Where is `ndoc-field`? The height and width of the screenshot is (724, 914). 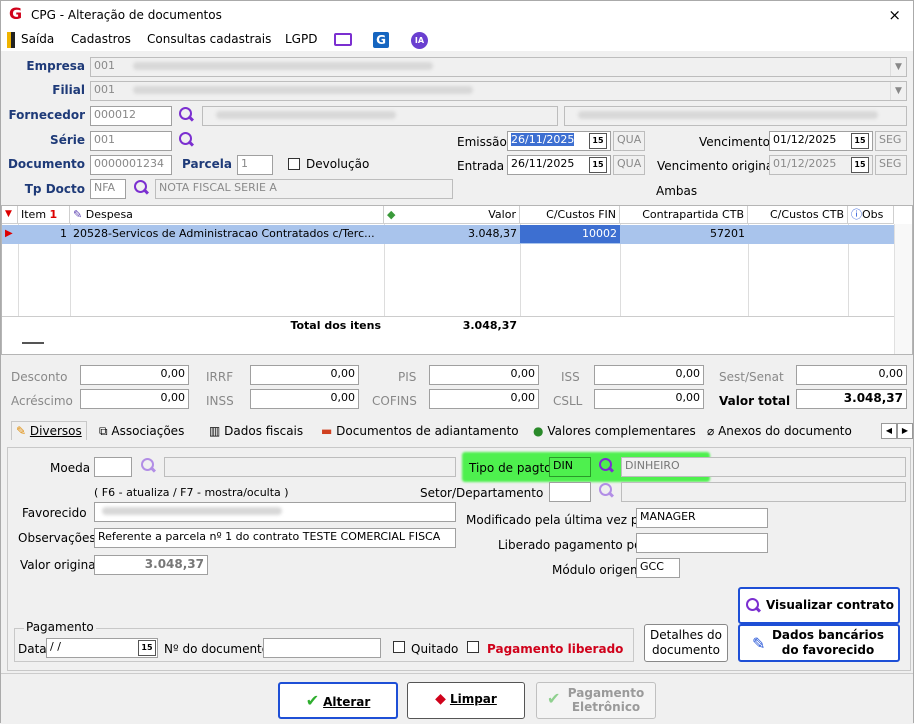
ndoc-field is located at coordinates (322, 648).